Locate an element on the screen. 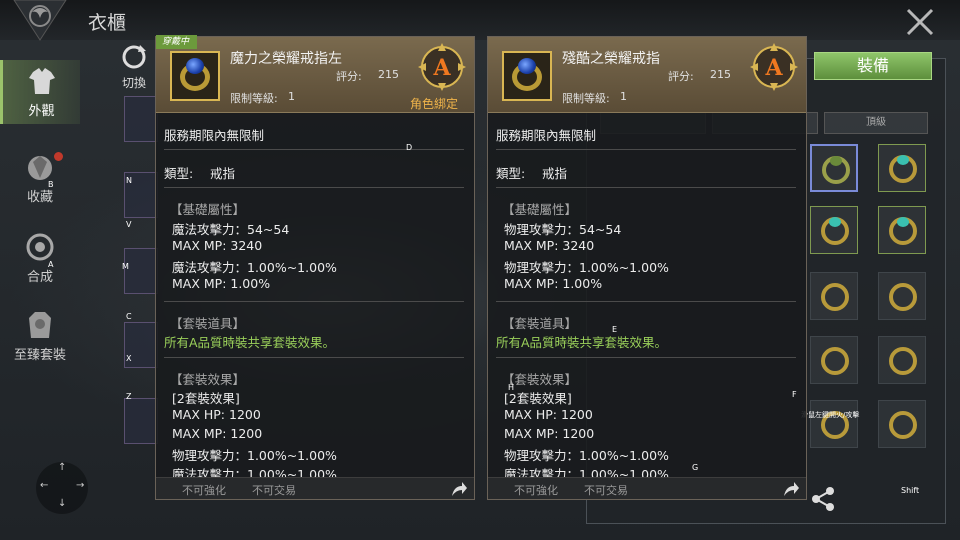  no-enhance-label: 不可強化 is located at coordinates (536, 490).